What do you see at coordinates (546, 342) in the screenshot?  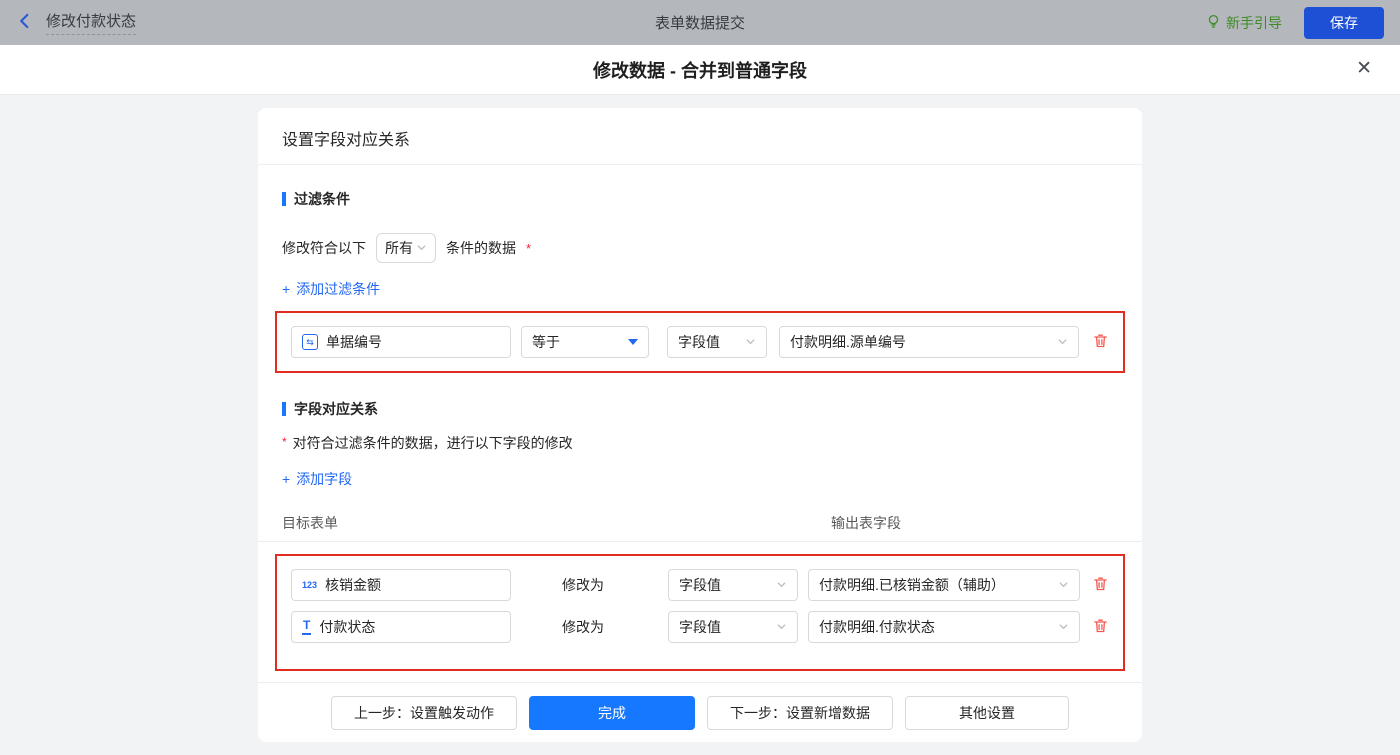 I see `operator-value: 等于` at bounding box center [546, 342].